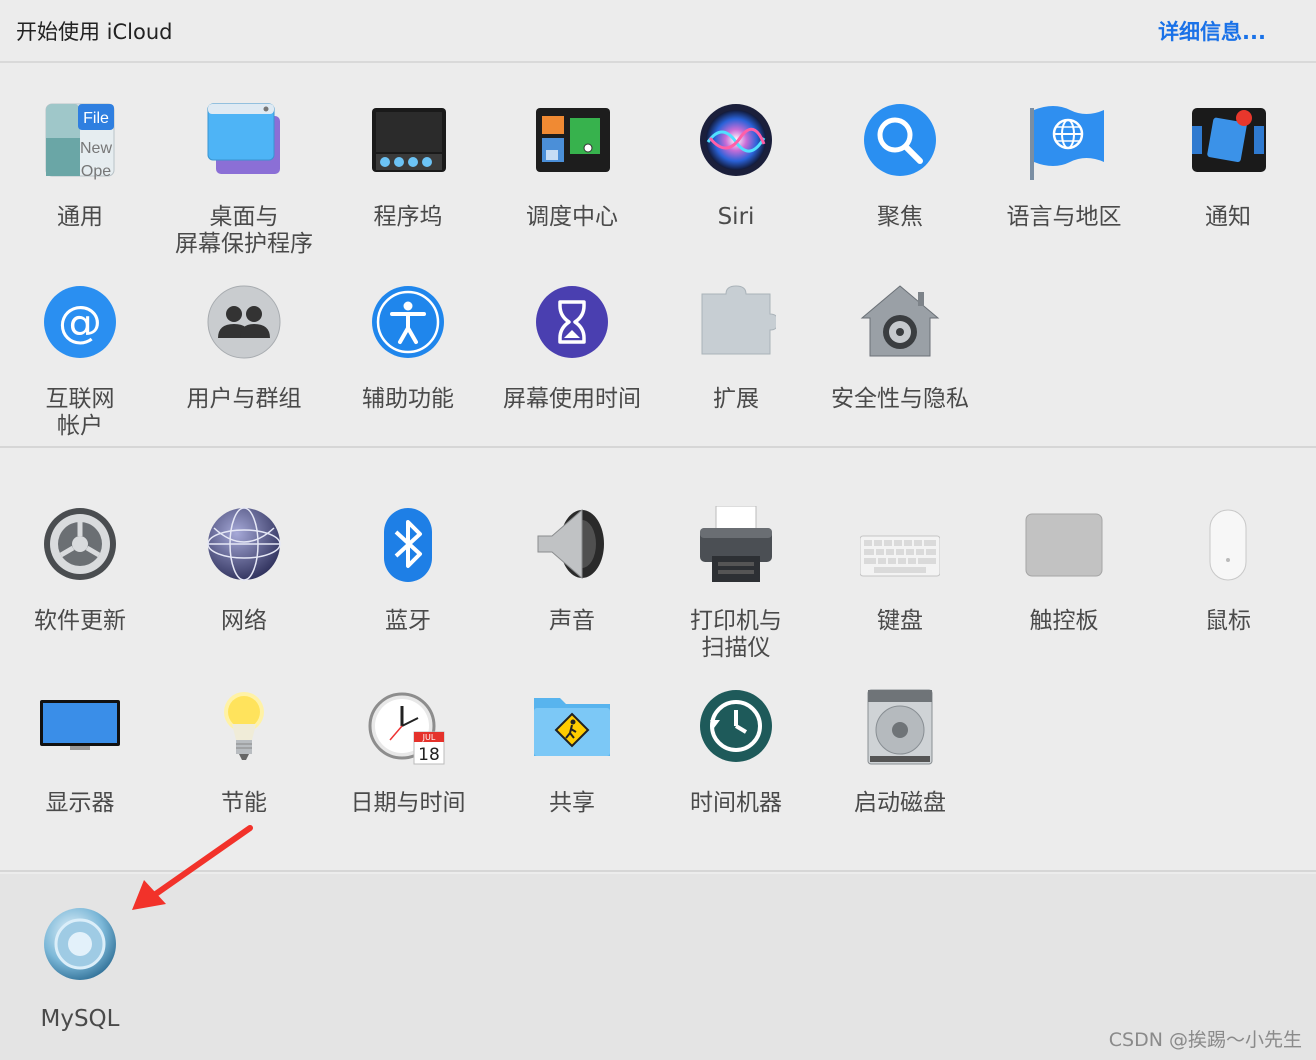 The image size is (1316, 1060). What do you see at coordinates (192, 867) in the screenshot?
I see `red-arrow-annotation` at bounding box center [192, 867].